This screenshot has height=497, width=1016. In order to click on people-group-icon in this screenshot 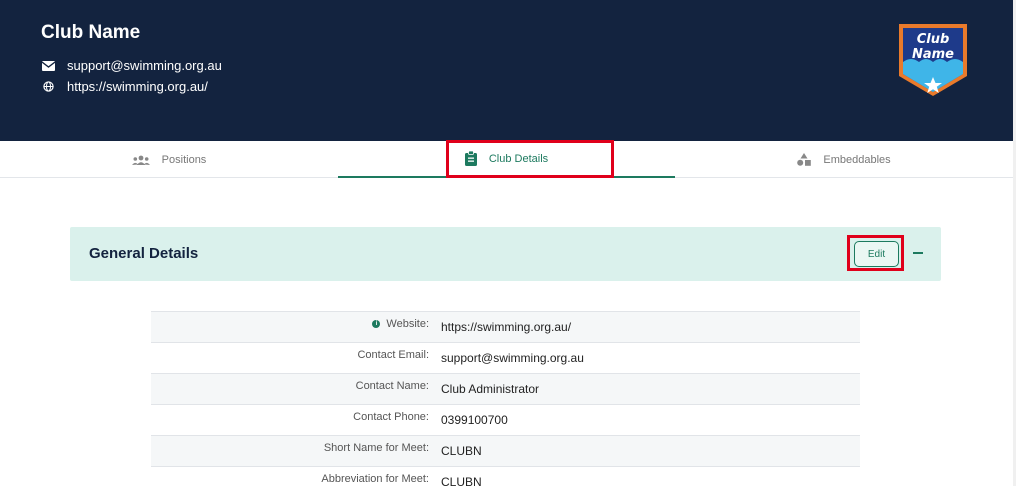, I will do `click(140, 160)`.